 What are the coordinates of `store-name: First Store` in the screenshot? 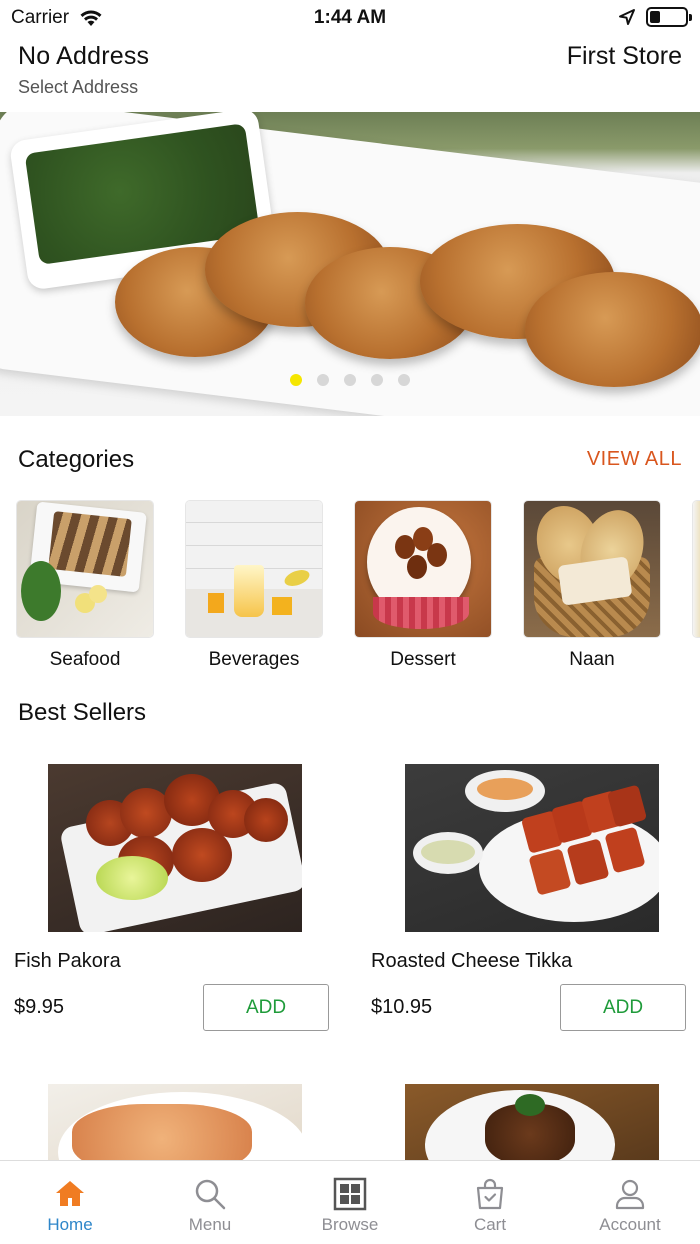 It's located at (624, 56).